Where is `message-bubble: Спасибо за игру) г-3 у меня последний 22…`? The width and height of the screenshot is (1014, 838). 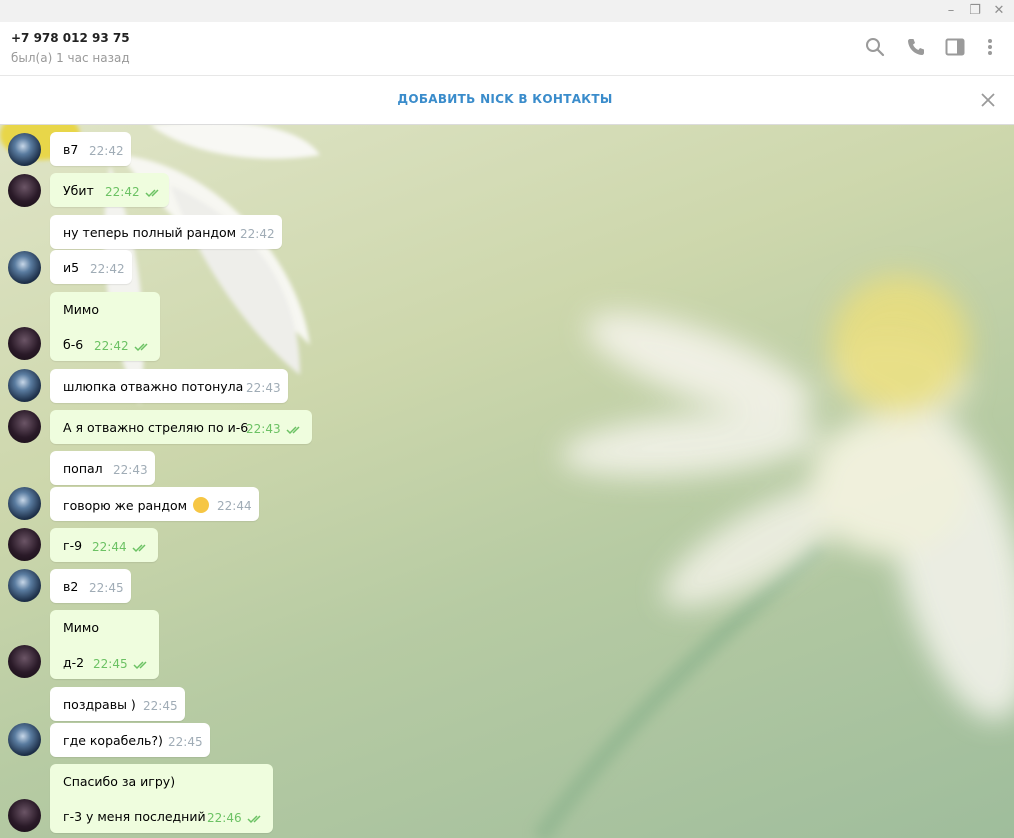 message-bubble: Спасибо за игру) г-3 у меня последний 22… is located at coordinates (161, 798).